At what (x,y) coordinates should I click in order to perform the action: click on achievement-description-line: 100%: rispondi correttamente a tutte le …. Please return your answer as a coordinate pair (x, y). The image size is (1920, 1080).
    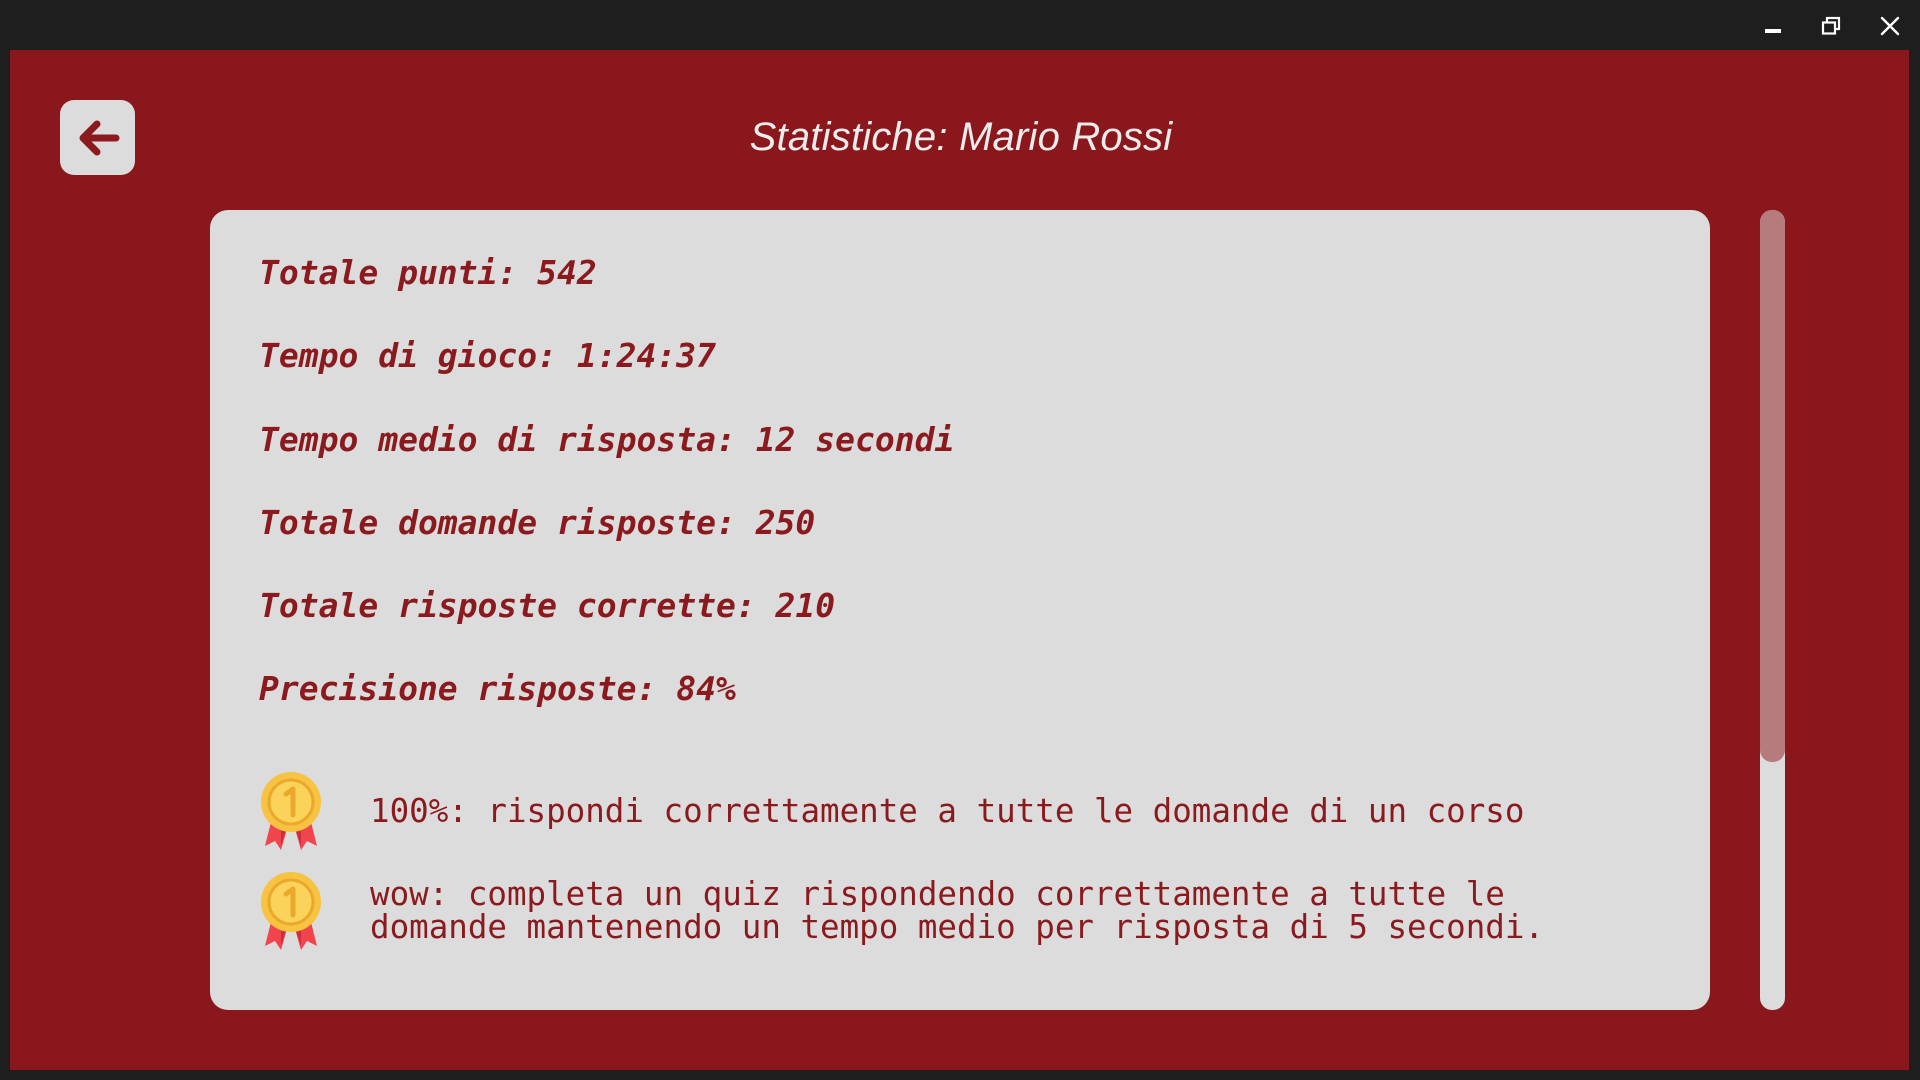
    Looking at the image, I should click on (947, 810).